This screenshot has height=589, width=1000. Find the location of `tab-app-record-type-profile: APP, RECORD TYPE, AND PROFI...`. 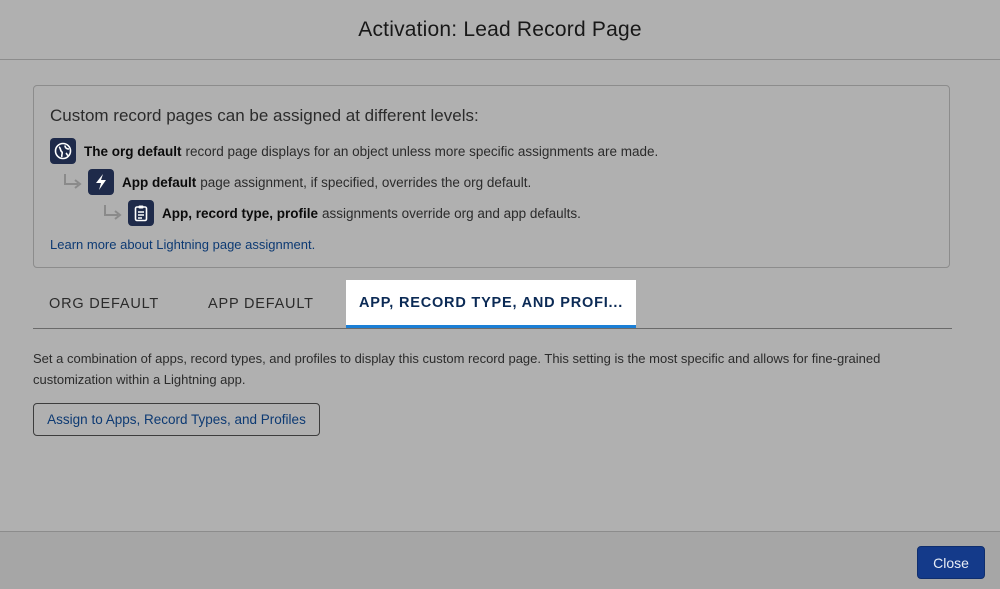

tab-app-record-type-profile: APP, RECORD TYPE, AND PROFI... is located at coordinates (491, 304).